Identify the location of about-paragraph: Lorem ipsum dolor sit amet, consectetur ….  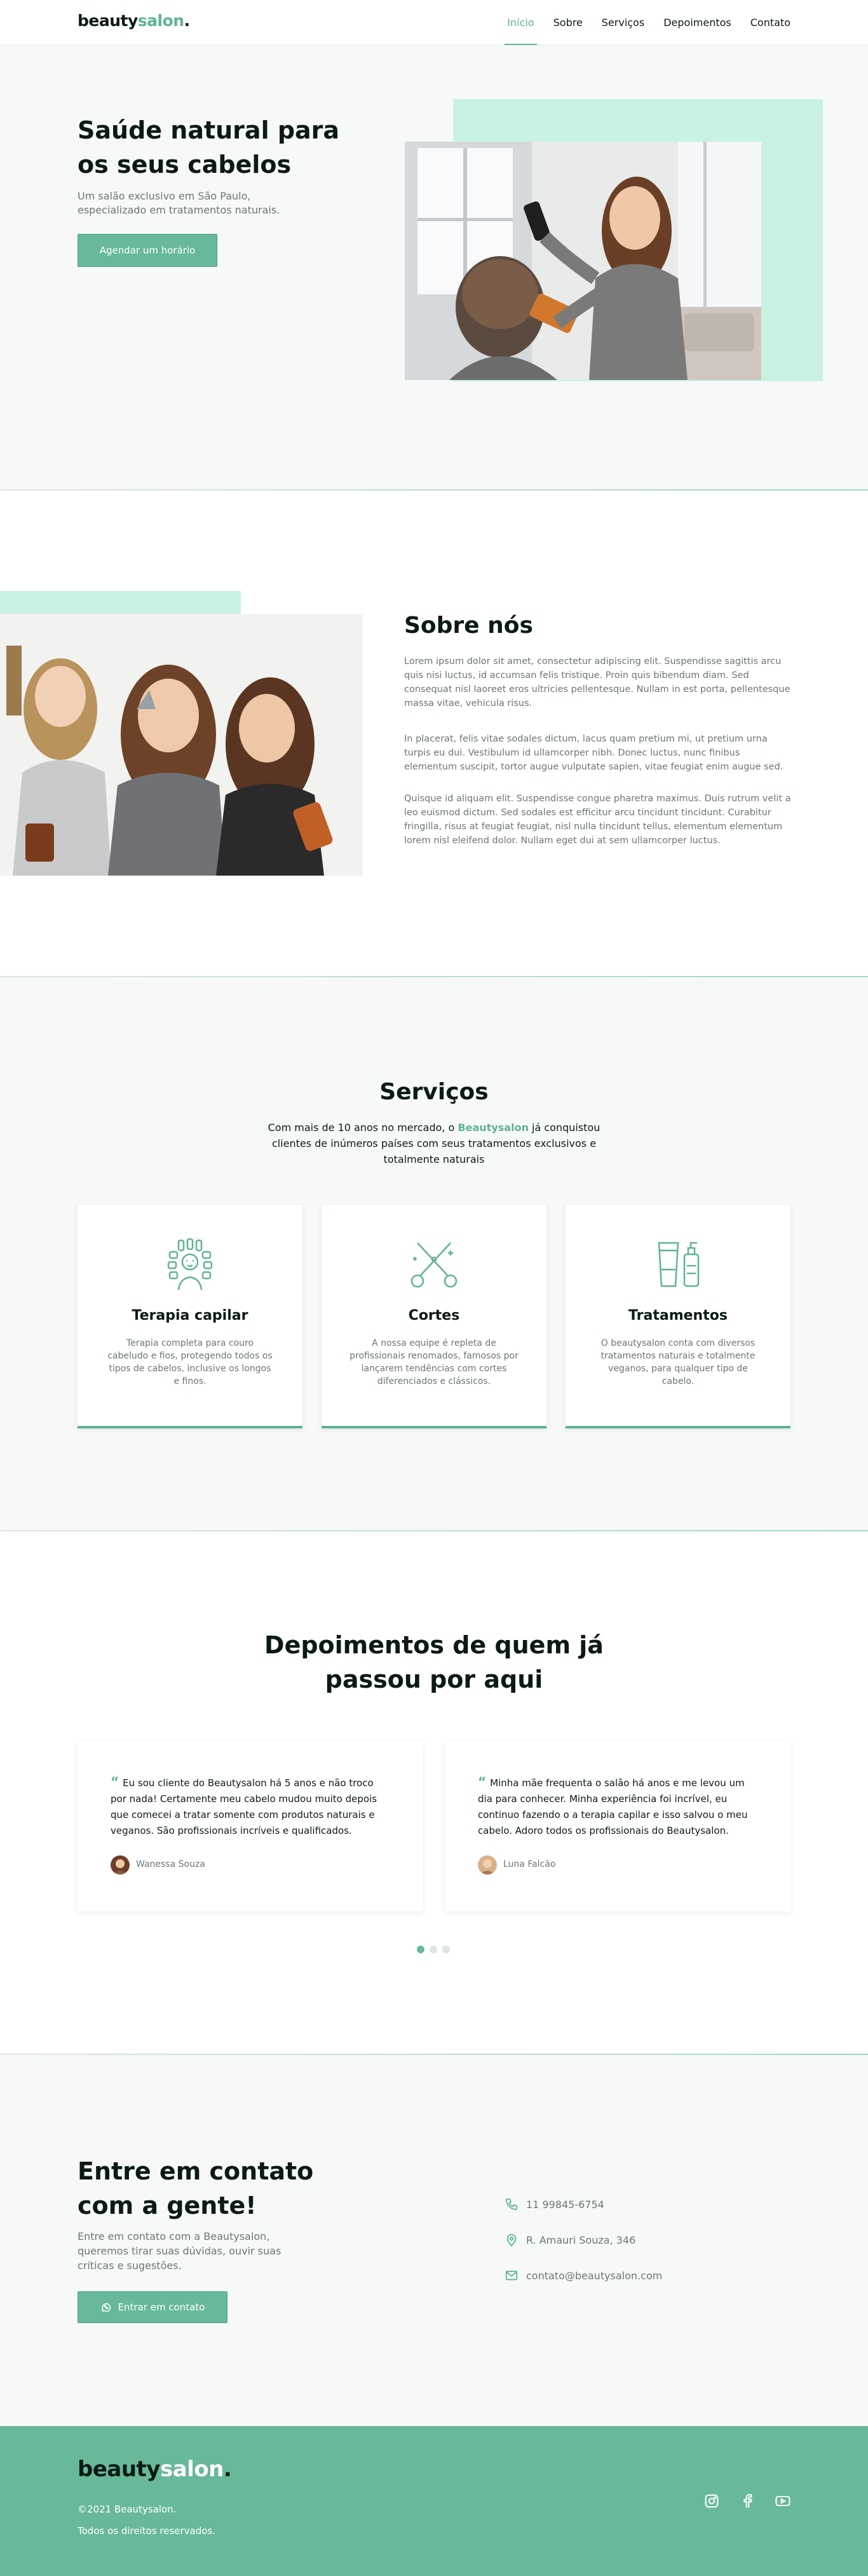
(597, 682).